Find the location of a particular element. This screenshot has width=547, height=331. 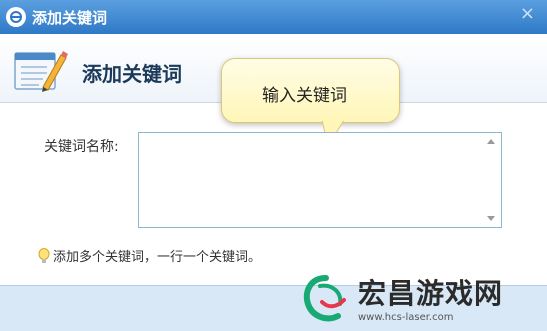

hint-row: 添加多个关键词，一行一个关键词。 is located at coordinates (149, 255).